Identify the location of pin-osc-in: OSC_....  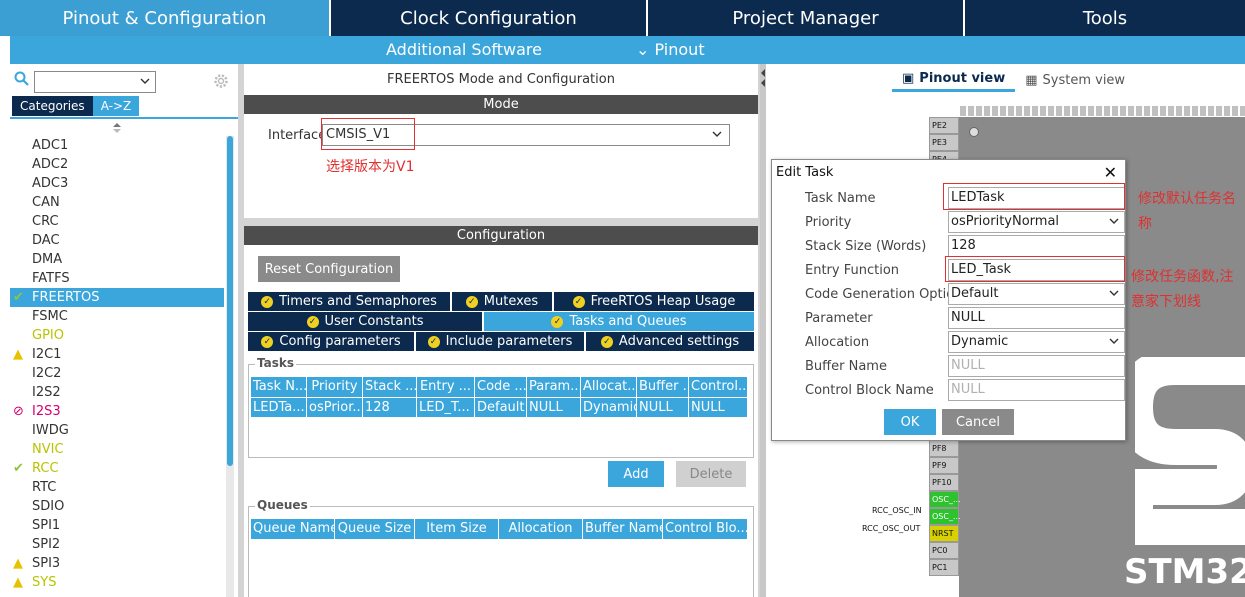
(945, 499).